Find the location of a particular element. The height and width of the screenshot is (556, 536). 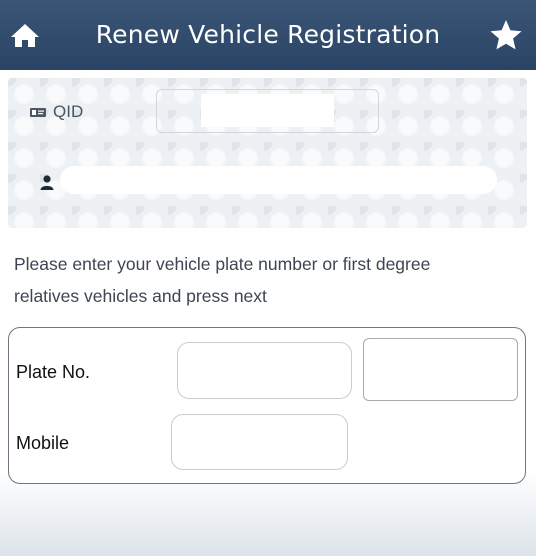

qid-row: QID is located at coordinates (57, 111).